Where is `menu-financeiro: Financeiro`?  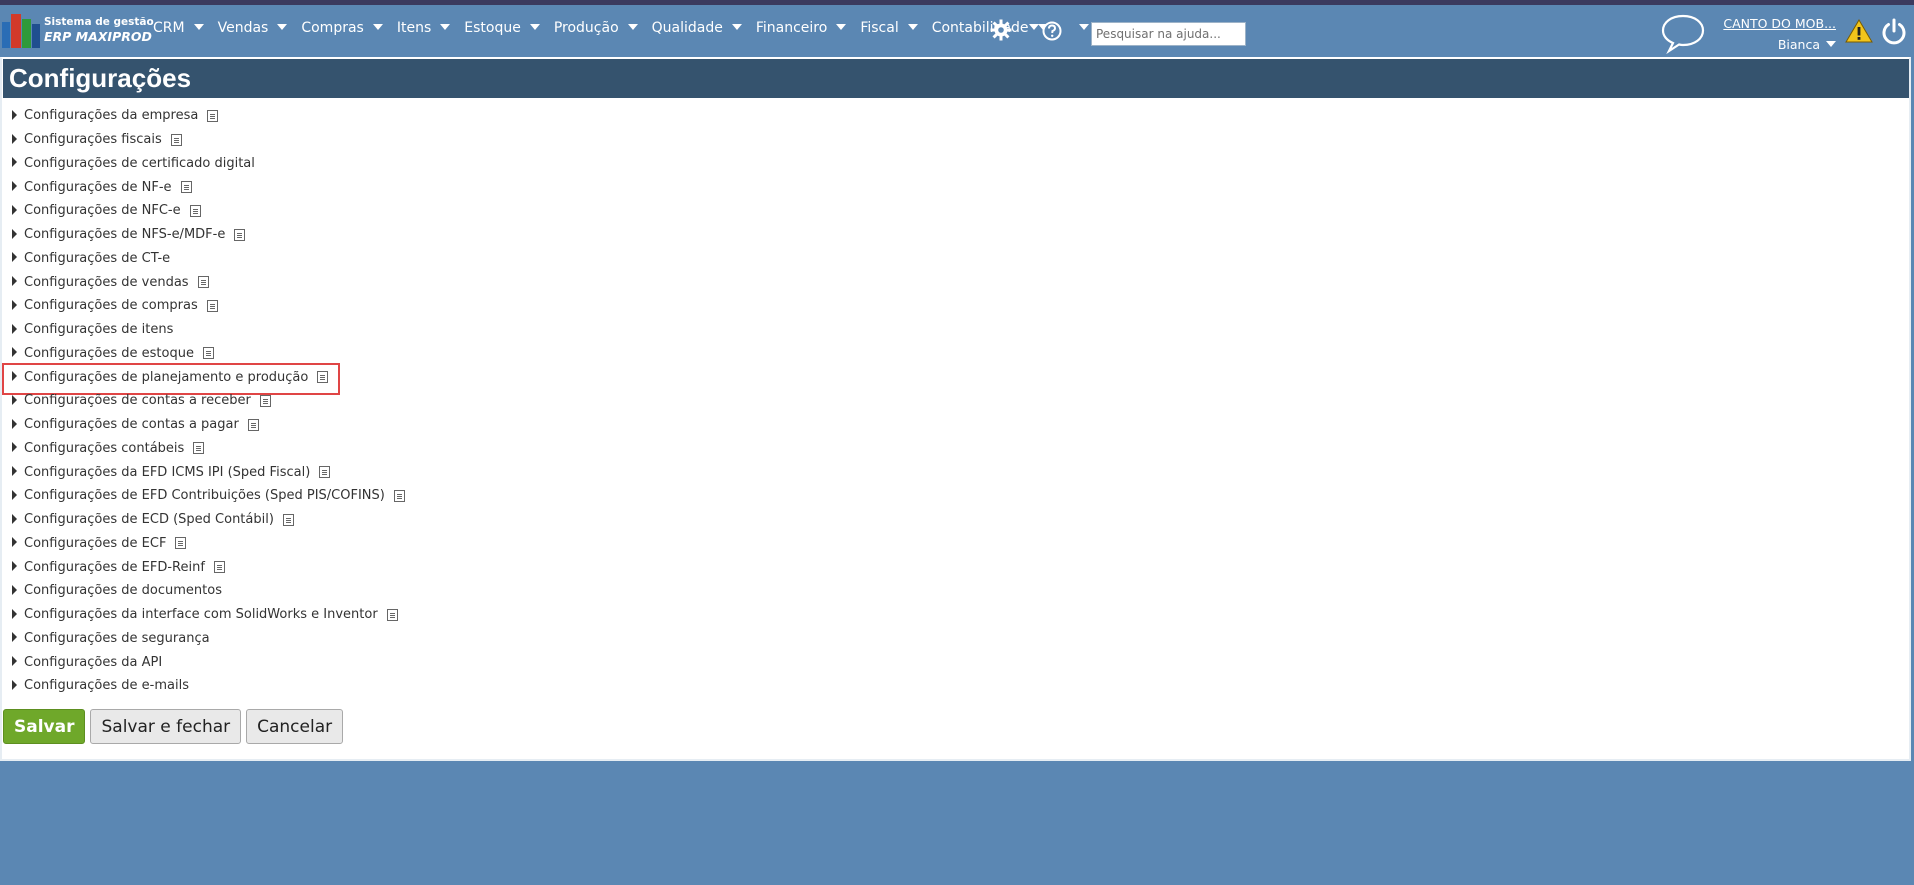 menu-financeiro: Financeiro is located at coordinates (801, 28).